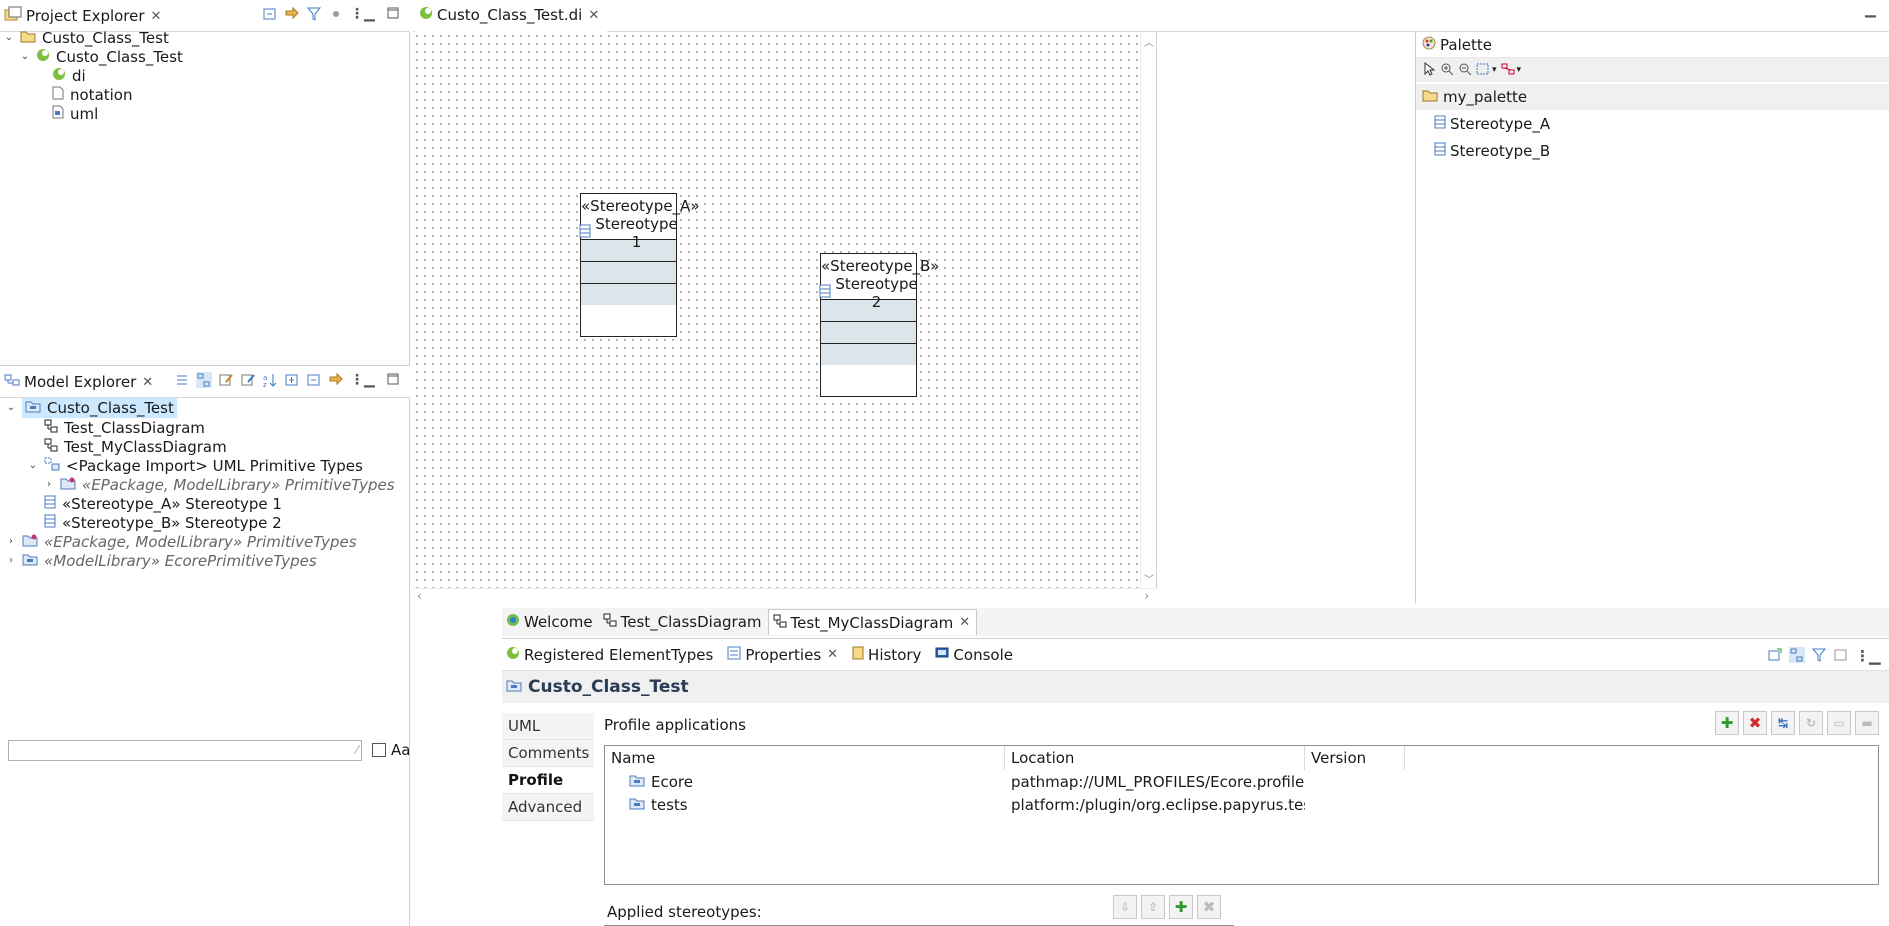 Image resolution: width=1889 pixels, height=926 pixels. Describe the element at coordinates (1430, 69) in the screenshot. I see `select-tool-icon` at that location.